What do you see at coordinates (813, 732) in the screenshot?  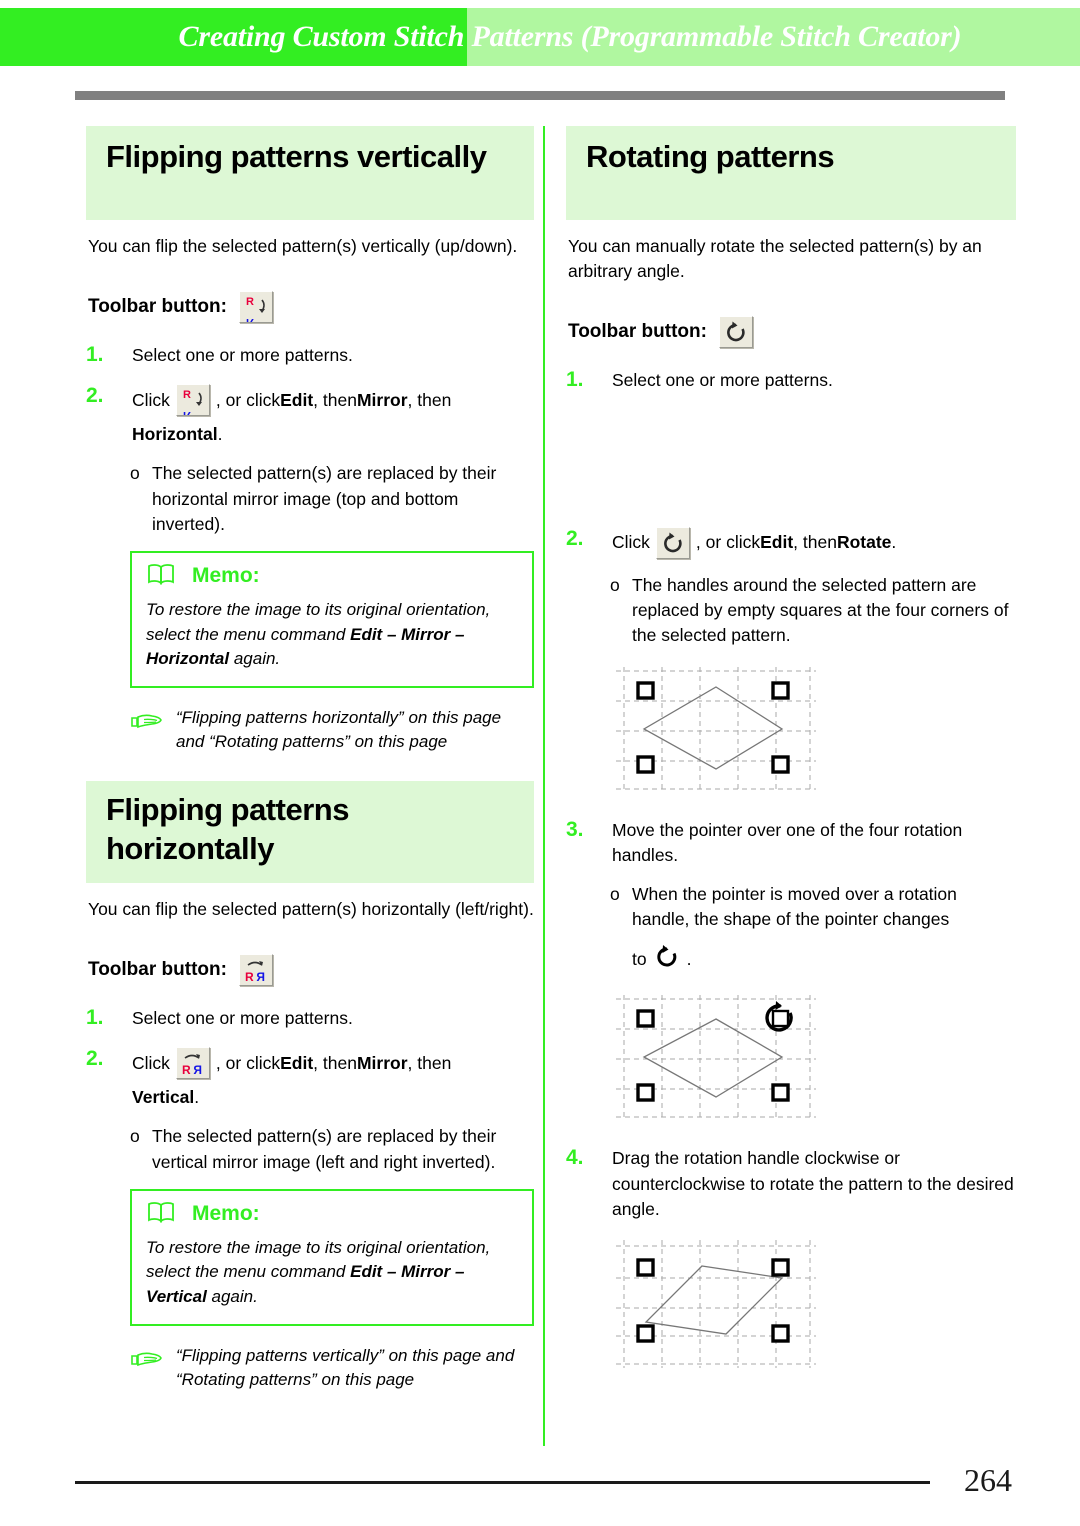 I see `figure-diamond-with-four-empty-handles` at bounding box center [813, 732].